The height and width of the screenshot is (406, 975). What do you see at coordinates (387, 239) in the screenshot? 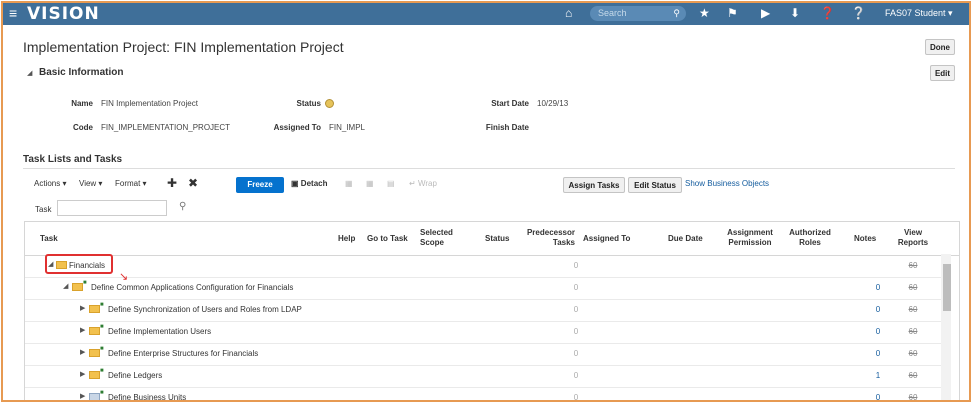
I see `col-go-to-task: Go to Task` at bounding box center [387, 239].